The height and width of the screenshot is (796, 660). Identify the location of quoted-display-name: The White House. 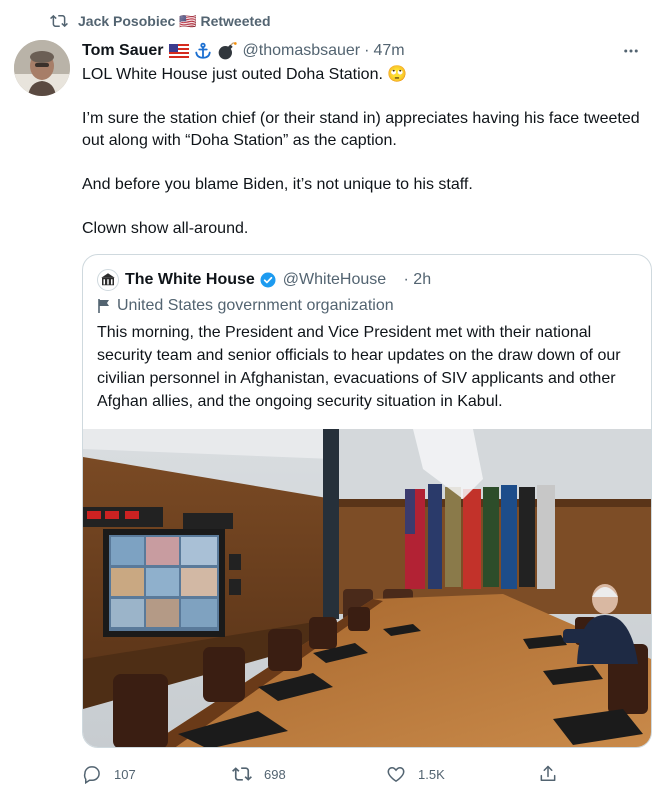
(190, 280).